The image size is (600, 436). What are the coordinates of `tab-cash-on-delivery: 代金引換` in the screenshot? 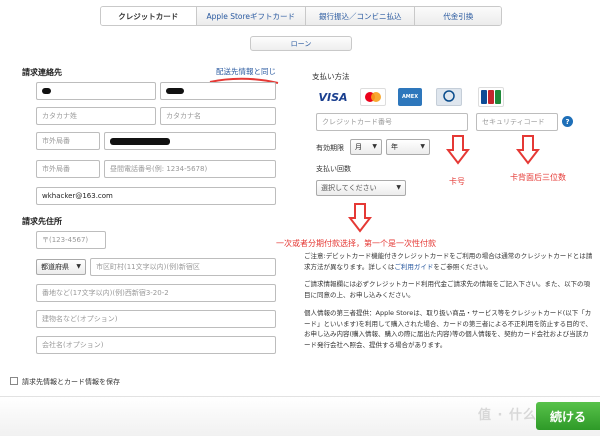 It's located at (458, 16).